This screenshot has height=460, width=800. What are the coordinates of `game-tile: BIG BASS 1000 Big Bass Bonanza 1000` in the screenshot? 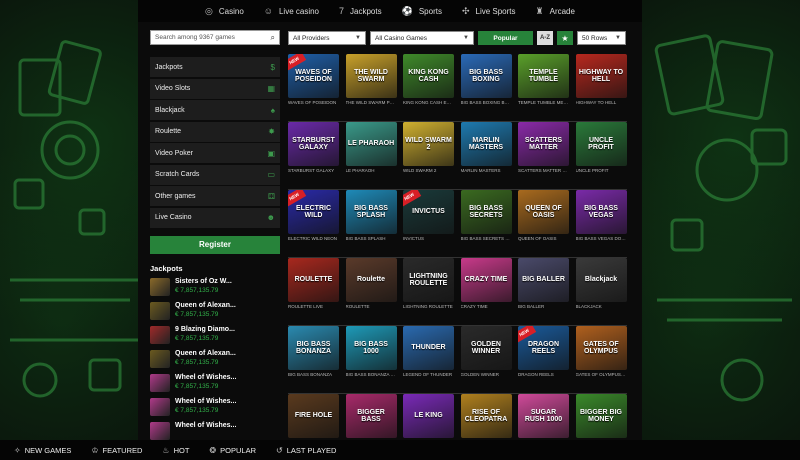 It's located at (371, 359).